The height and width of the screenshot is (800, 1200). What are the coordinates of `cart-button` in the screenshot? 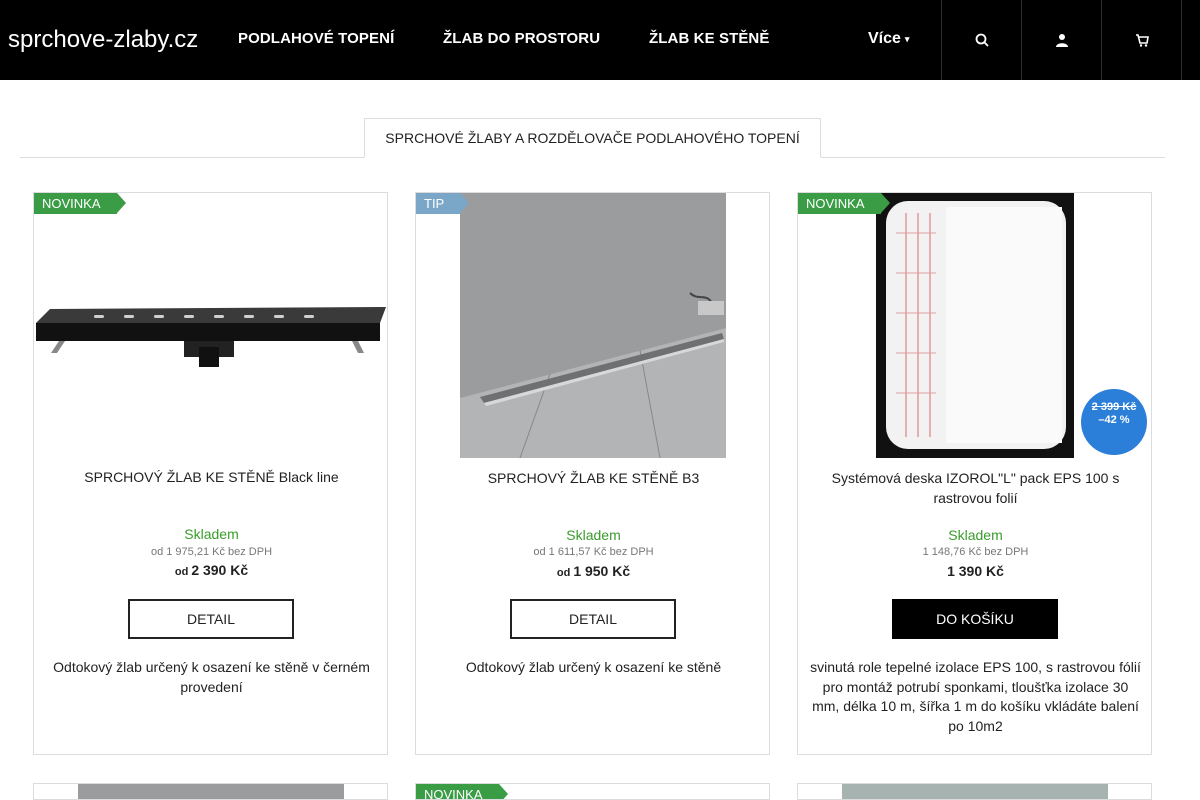 It's located at (1141, 40).